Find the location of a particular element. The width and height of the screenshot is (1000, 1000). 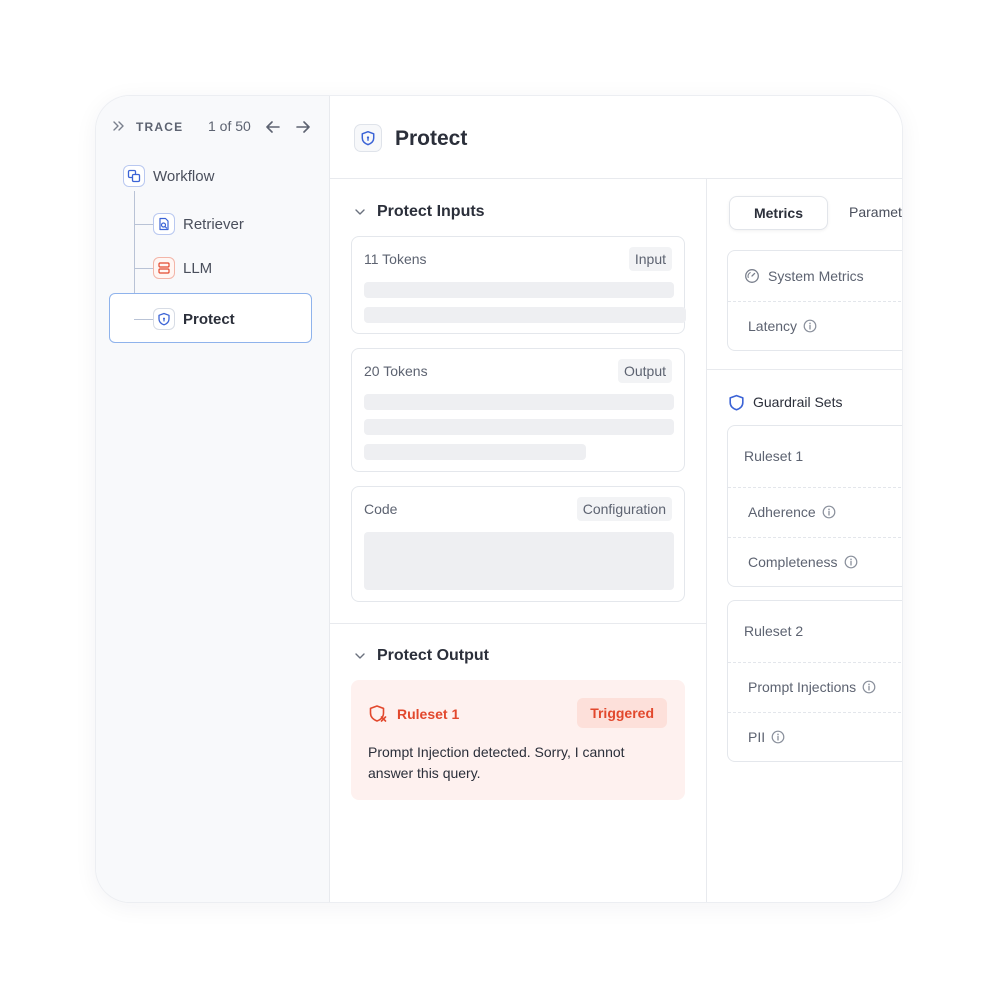

metric-label: Completeness is located at coordinates (793, 562).